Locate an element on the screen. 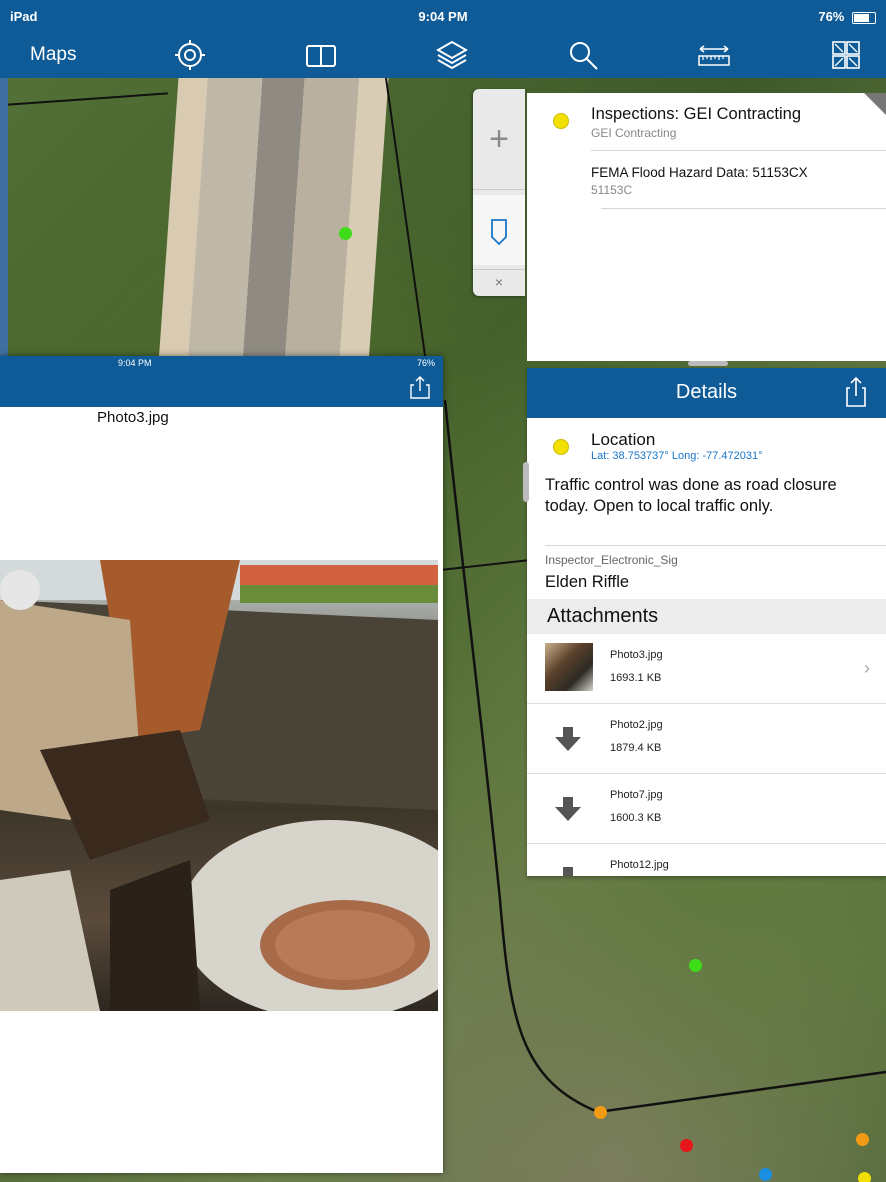  attachment-size: 1879.4 KB is located at coordinates (636, 748).